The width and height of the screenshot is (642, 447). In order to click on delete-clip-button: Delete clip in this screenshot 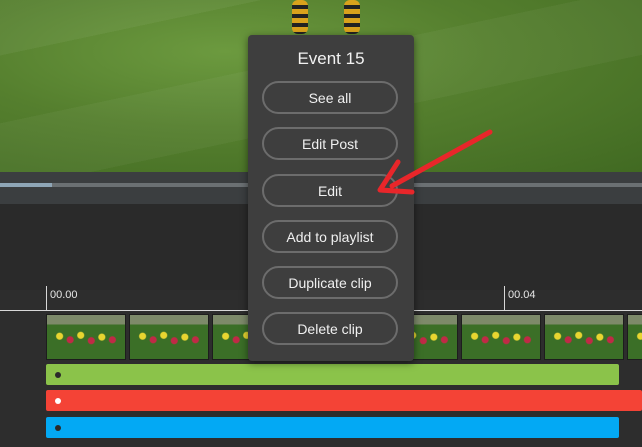, I will do `click(330, 328)`.